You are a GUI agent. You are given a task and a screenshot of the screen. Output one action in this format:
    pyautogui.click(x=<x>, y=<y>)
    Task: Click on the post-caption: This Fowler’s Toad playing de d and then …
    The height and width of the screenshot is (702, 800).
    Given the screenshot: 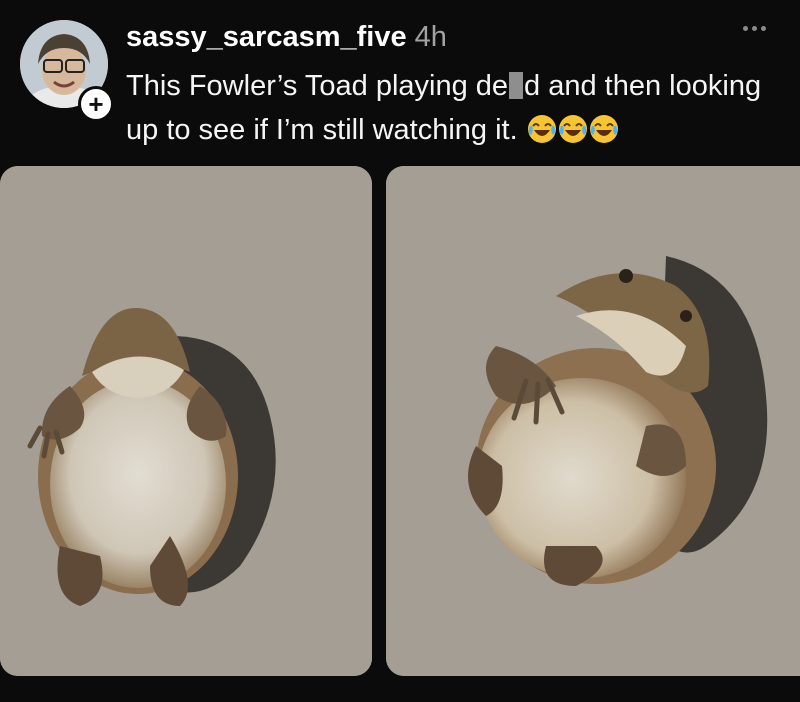 What is the action you would take?
    pyautogui.click(x=451, y=108)
    